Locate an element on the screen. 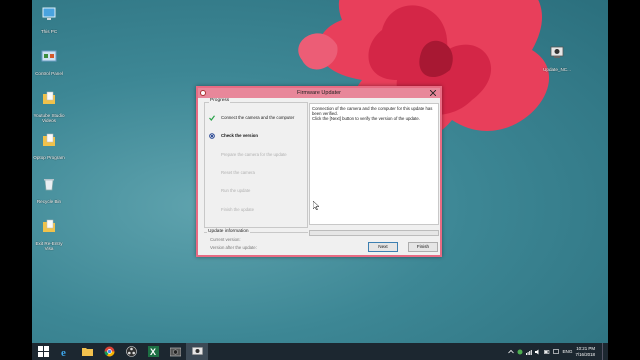 The width and height of the screenshot is (640, 360). step-label: Connect the camera and the computer is located at coordinates (258, 117).